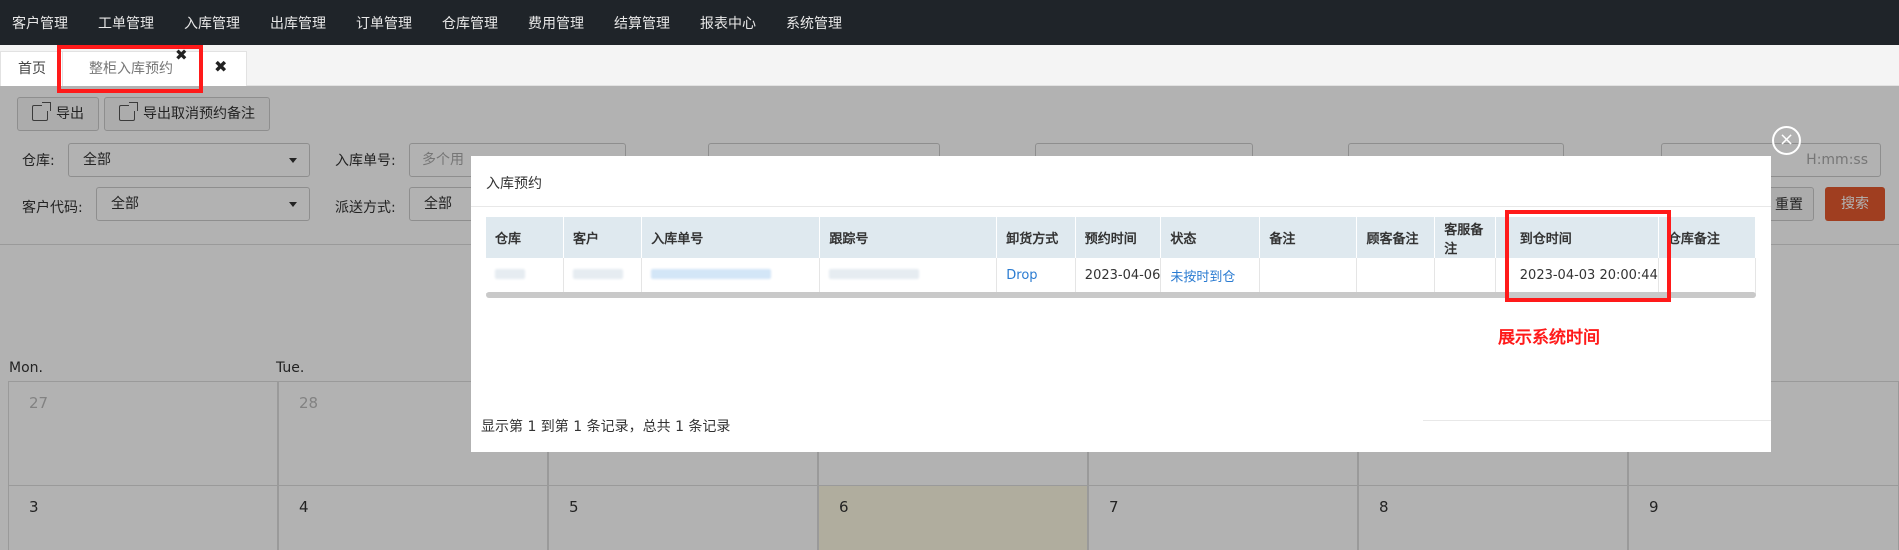 This screenshot has width=1899, height=550. I want to click on annotation-highlight-tab, so click(130, 69).